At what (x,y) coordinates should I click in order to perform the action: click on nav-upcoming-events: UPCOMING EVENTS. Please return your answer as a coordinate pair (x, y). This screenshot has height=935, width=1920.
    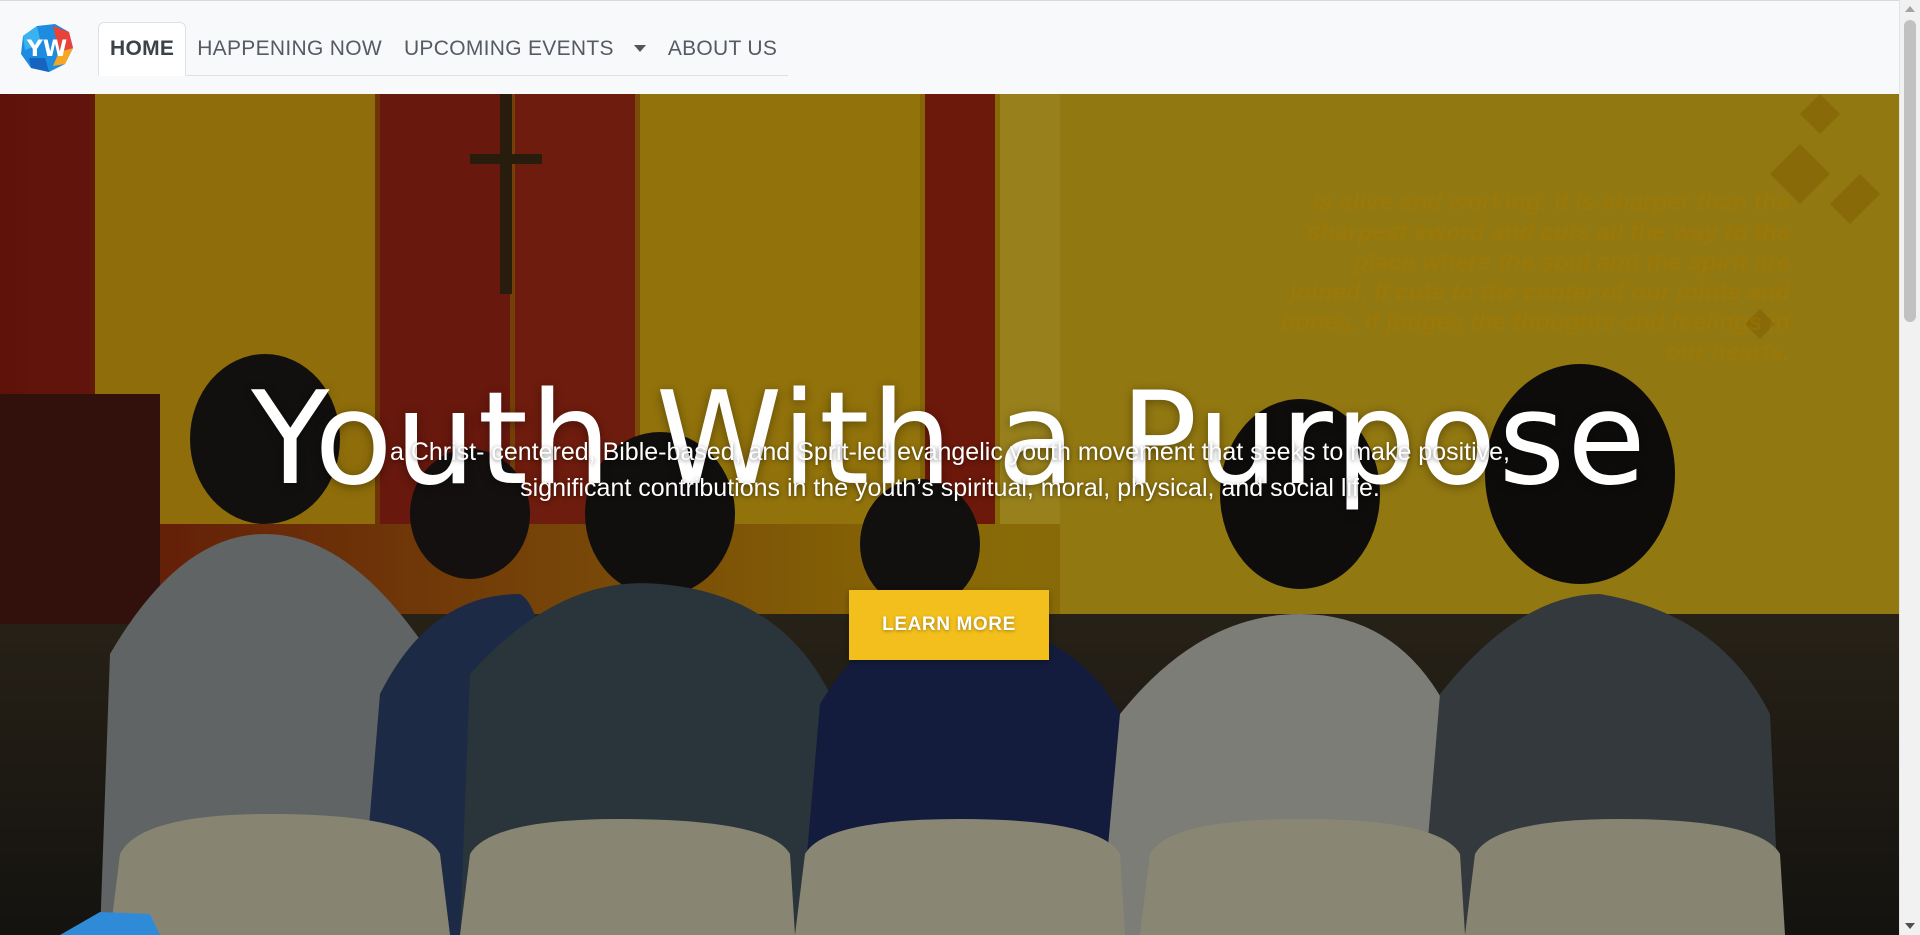
    Looking at the image, I should click on (525, 48).